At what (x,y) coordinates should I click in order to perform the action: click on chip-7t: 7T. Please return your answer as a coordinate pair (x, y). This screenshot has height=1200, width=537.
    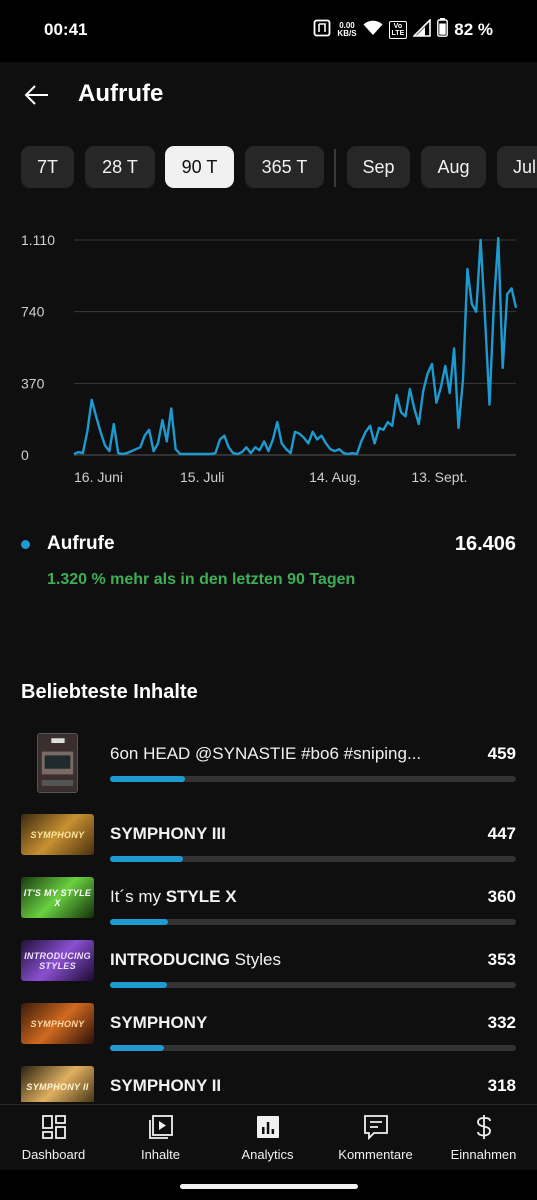
    Looking at the image, I should click on (47, 167).